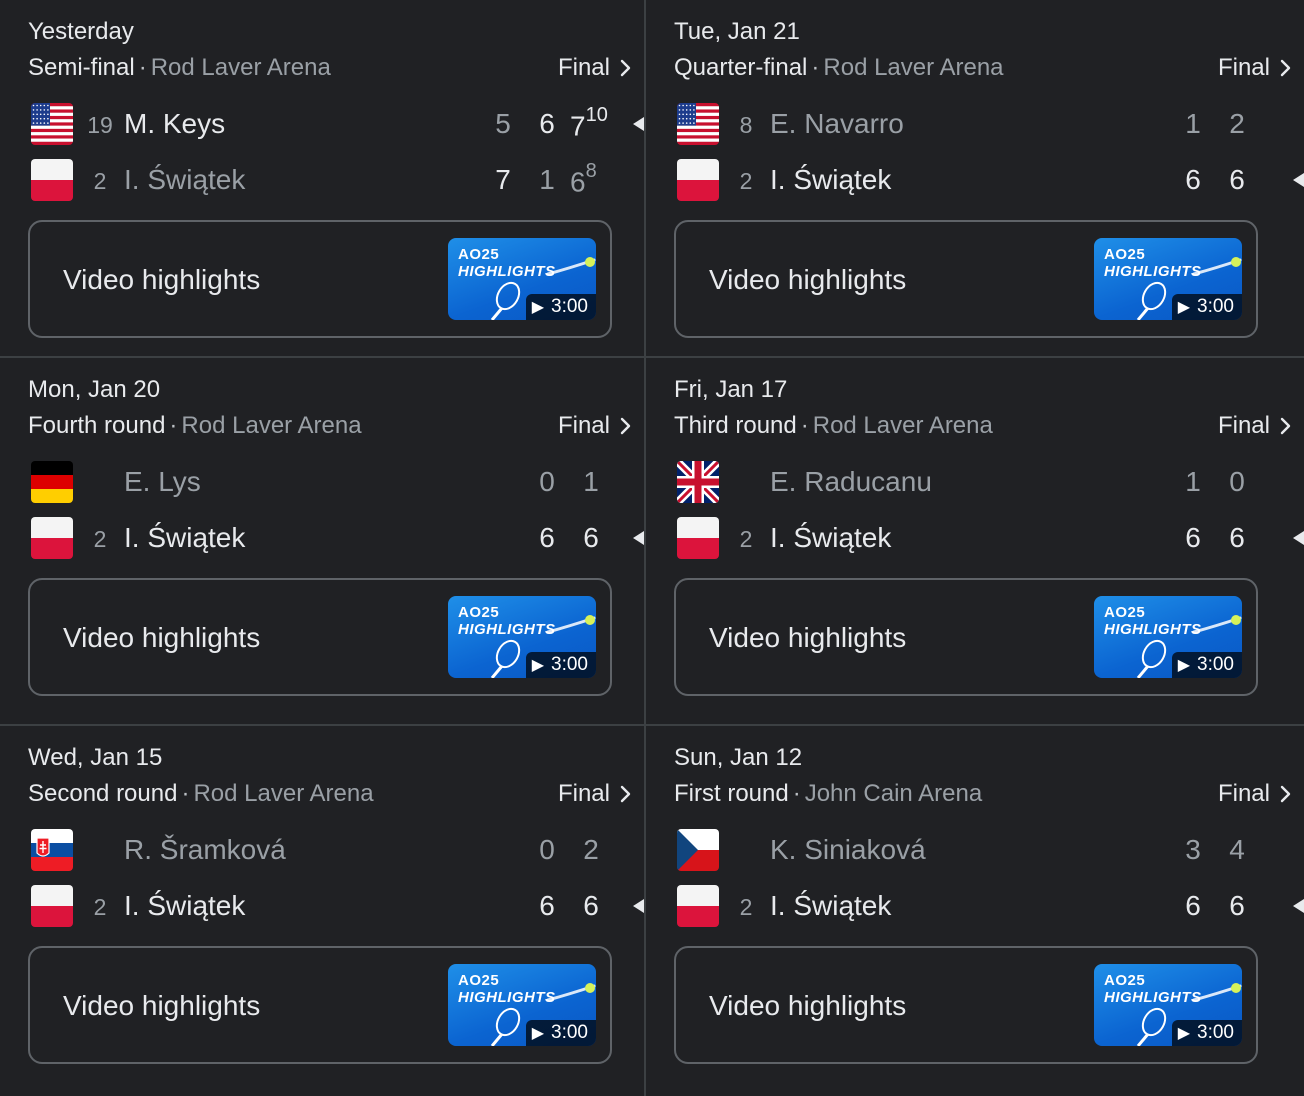 The image size is (1304, 1096). Describe the element at coordinates (205, 849) in the screenshot. I see `player-name: R. Šramková` at that location.